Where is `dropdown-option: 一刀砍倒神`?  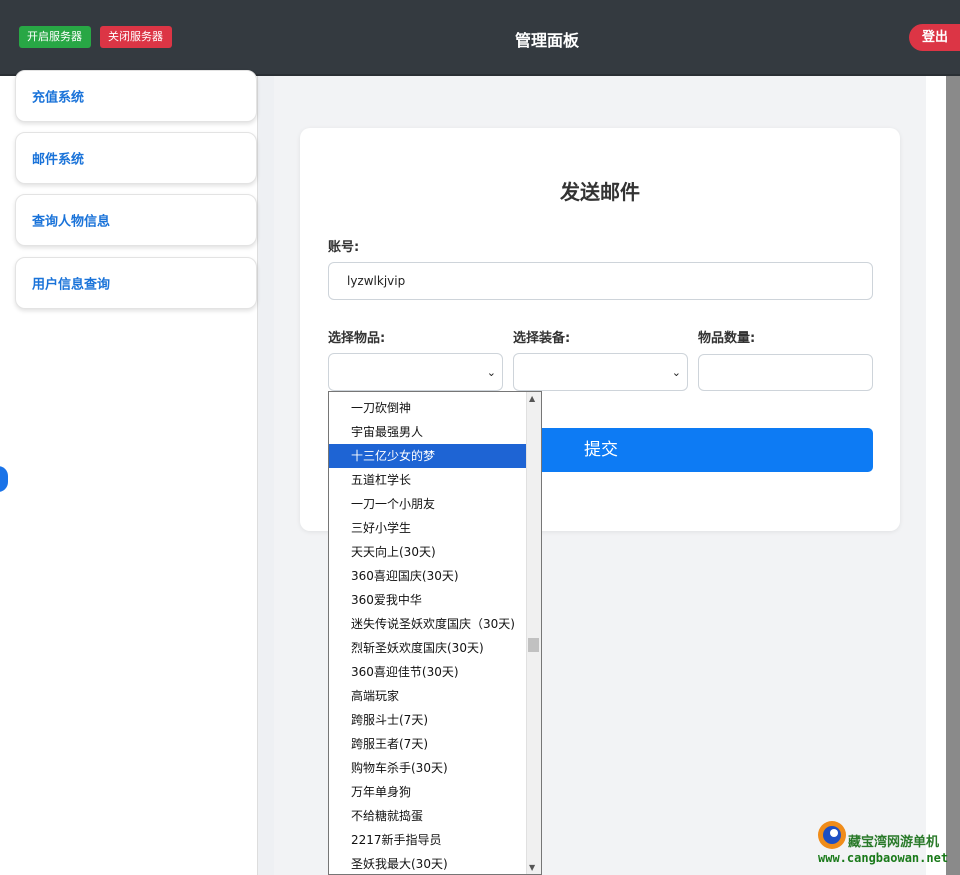
dropdown-option: 一刀砍倒神 is located at coordinates (428, 408).